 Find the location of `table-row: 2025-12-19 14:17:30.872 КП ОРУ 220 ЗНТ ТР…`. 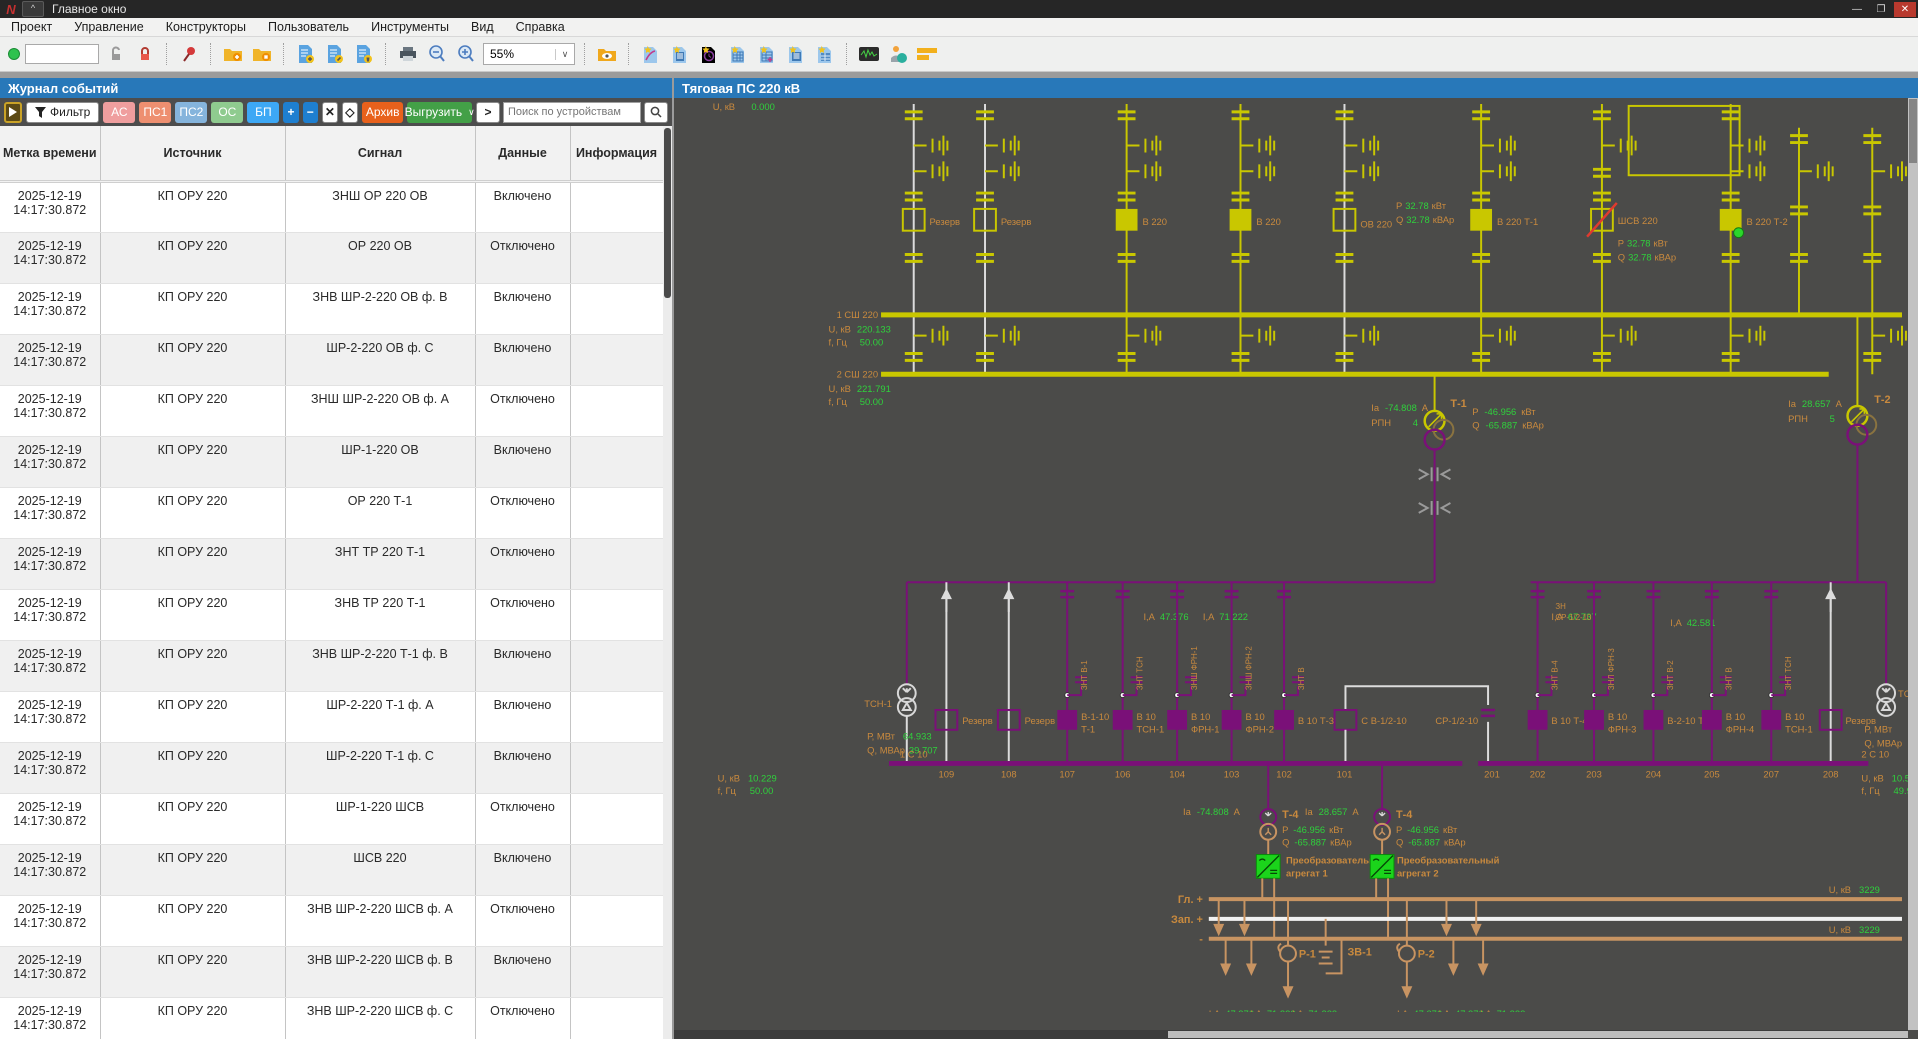

table-row: 2025-12-19 14:17:30.872 КП ОРУ 220 ЗНТ ТР… is located at coordinates (331, 564).